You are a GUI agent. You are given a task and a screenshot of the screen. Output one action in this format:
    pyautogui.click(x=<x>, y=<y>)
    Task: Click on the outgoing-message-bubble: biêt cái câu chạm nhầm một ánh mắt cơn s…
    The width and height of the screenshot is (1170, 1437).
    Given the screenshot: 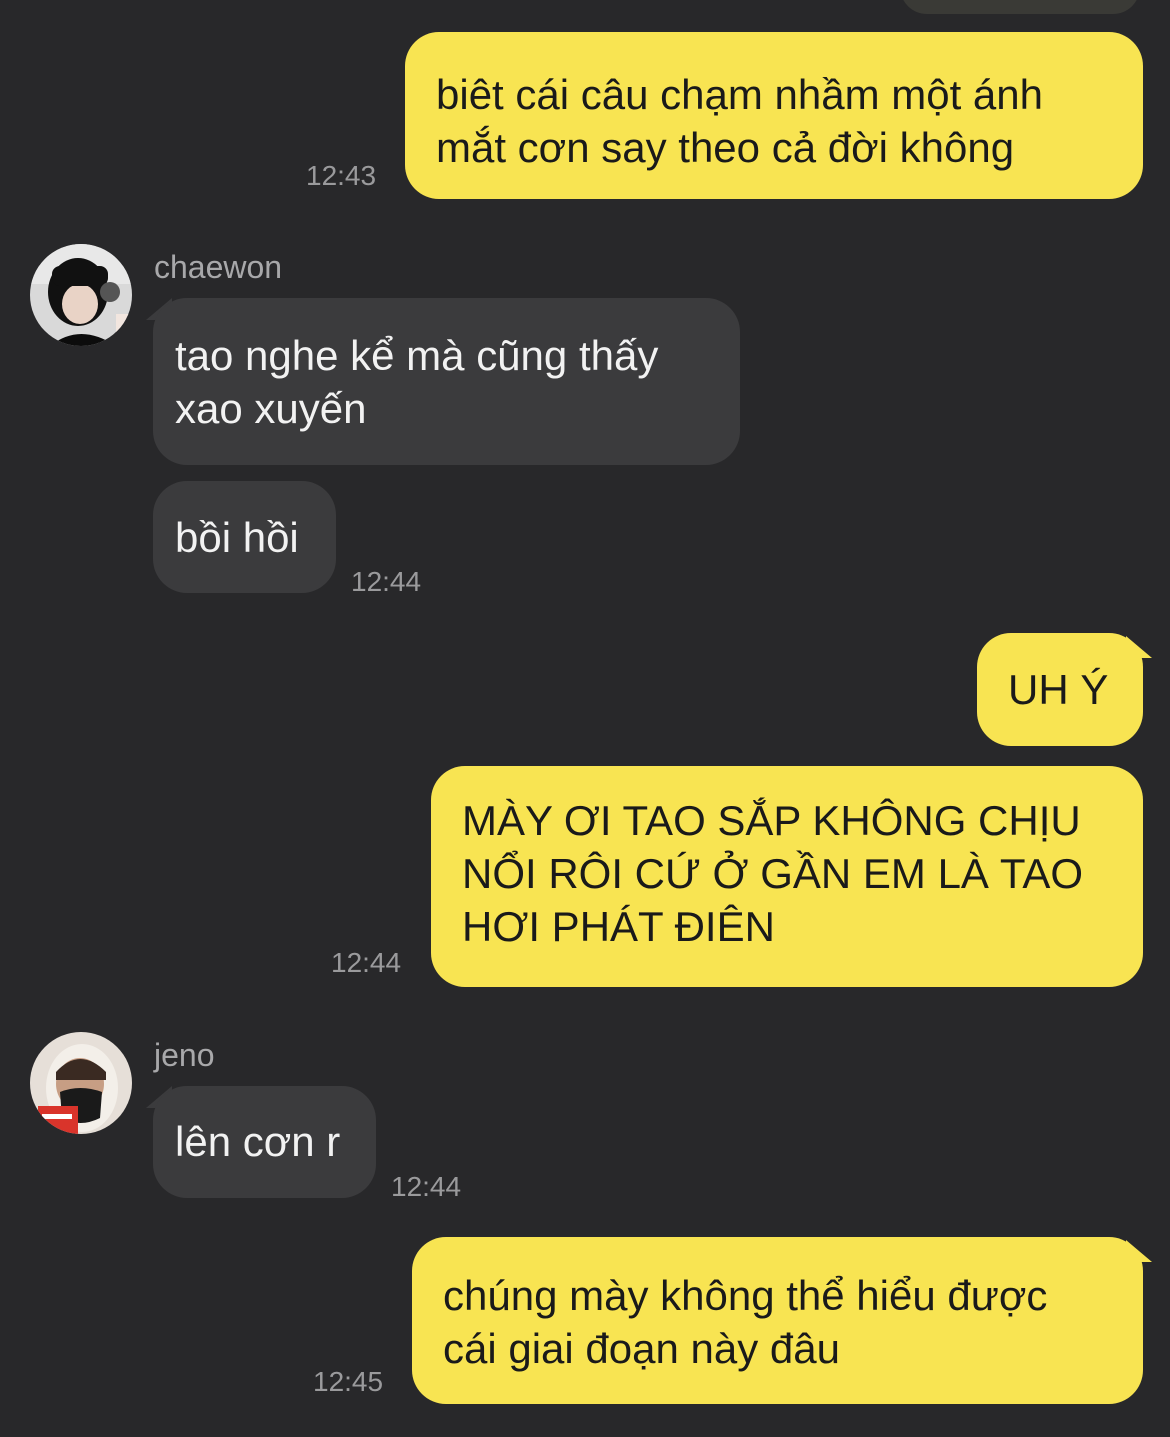 What is the action you would take?
    pyautogui.click(x=774, y=115)
    